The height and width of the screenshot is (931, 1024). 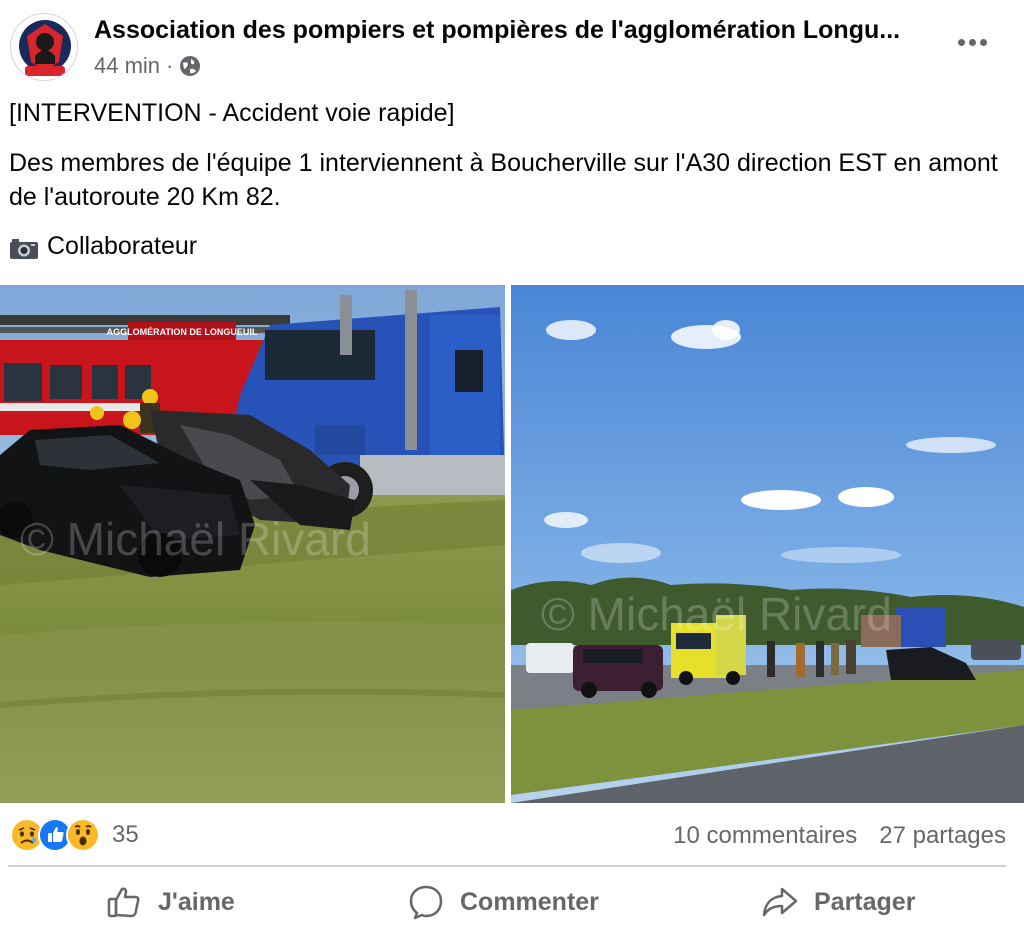 I want to click on post-credit-line: Collaborateur, so click(x=103, y=246).